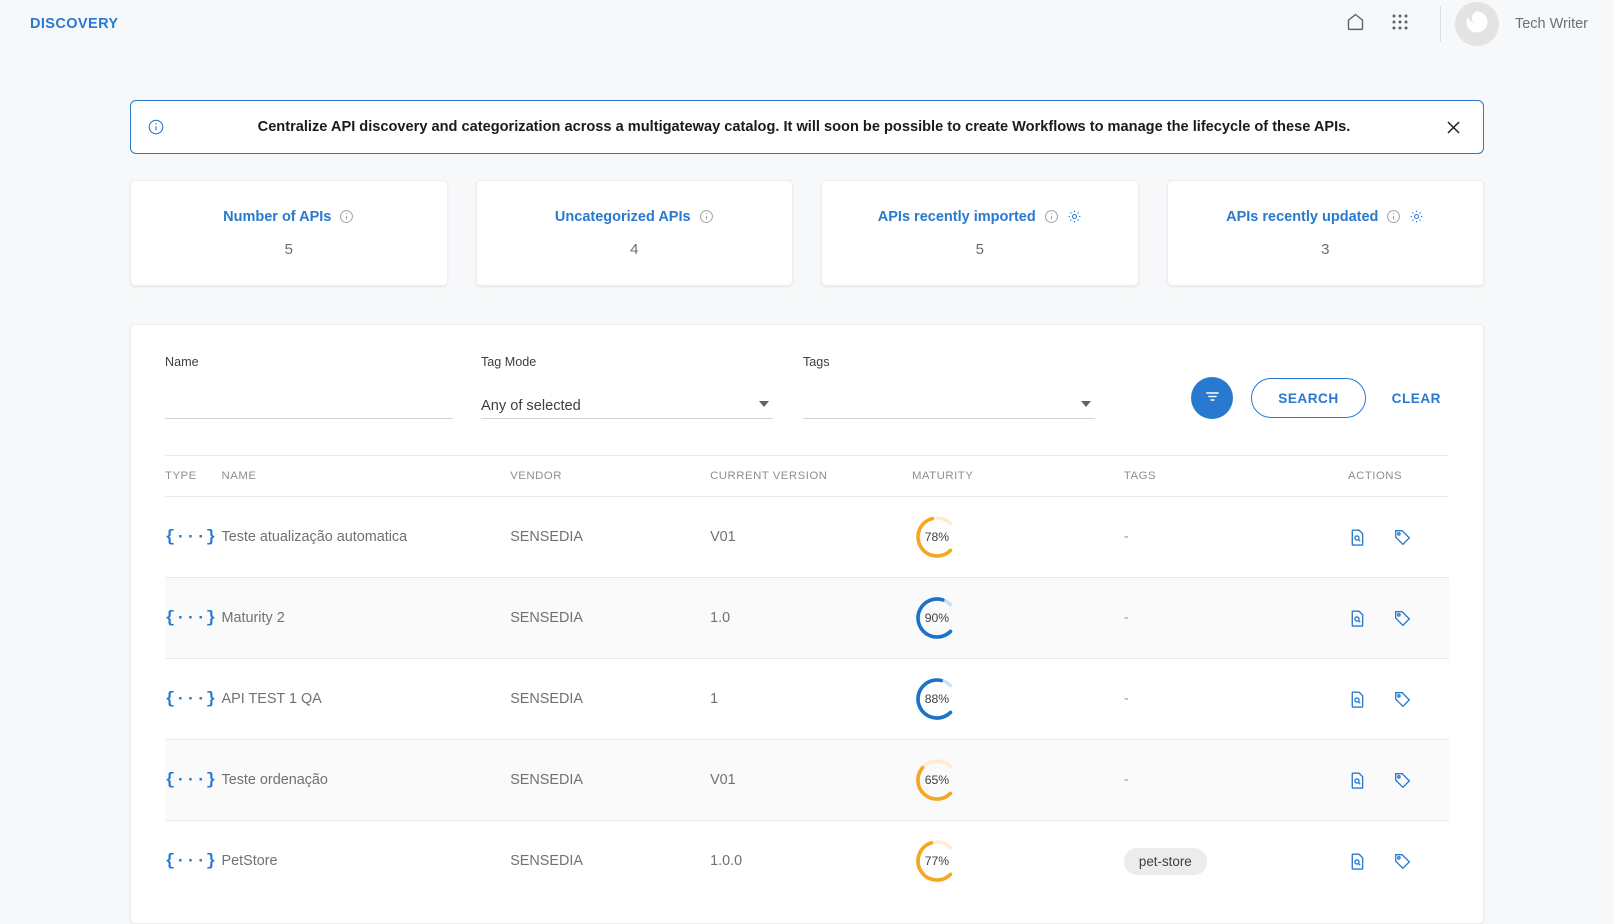  Describe the element at coordinates (949, 406) in the screenshot. I see `tags-select` at that location.